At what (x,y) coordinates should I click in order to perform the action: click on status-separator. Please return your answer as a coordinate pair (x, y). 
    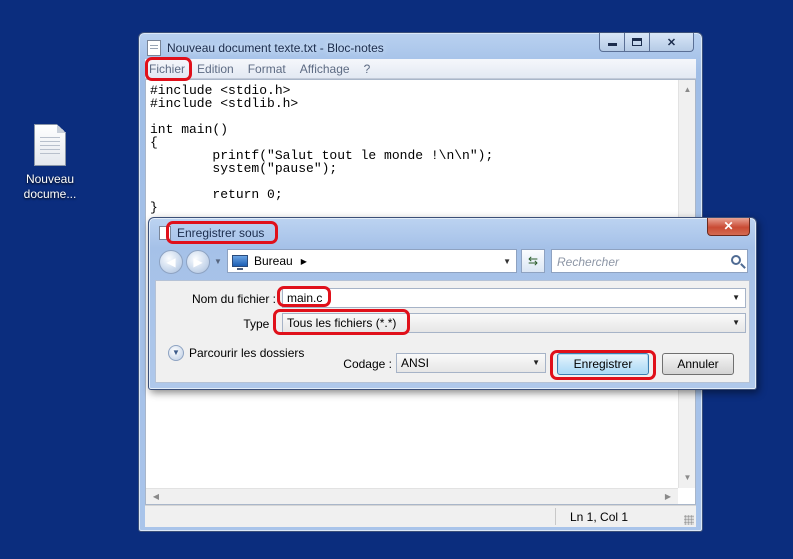
    Looking at the image, I should click on (555, 516).